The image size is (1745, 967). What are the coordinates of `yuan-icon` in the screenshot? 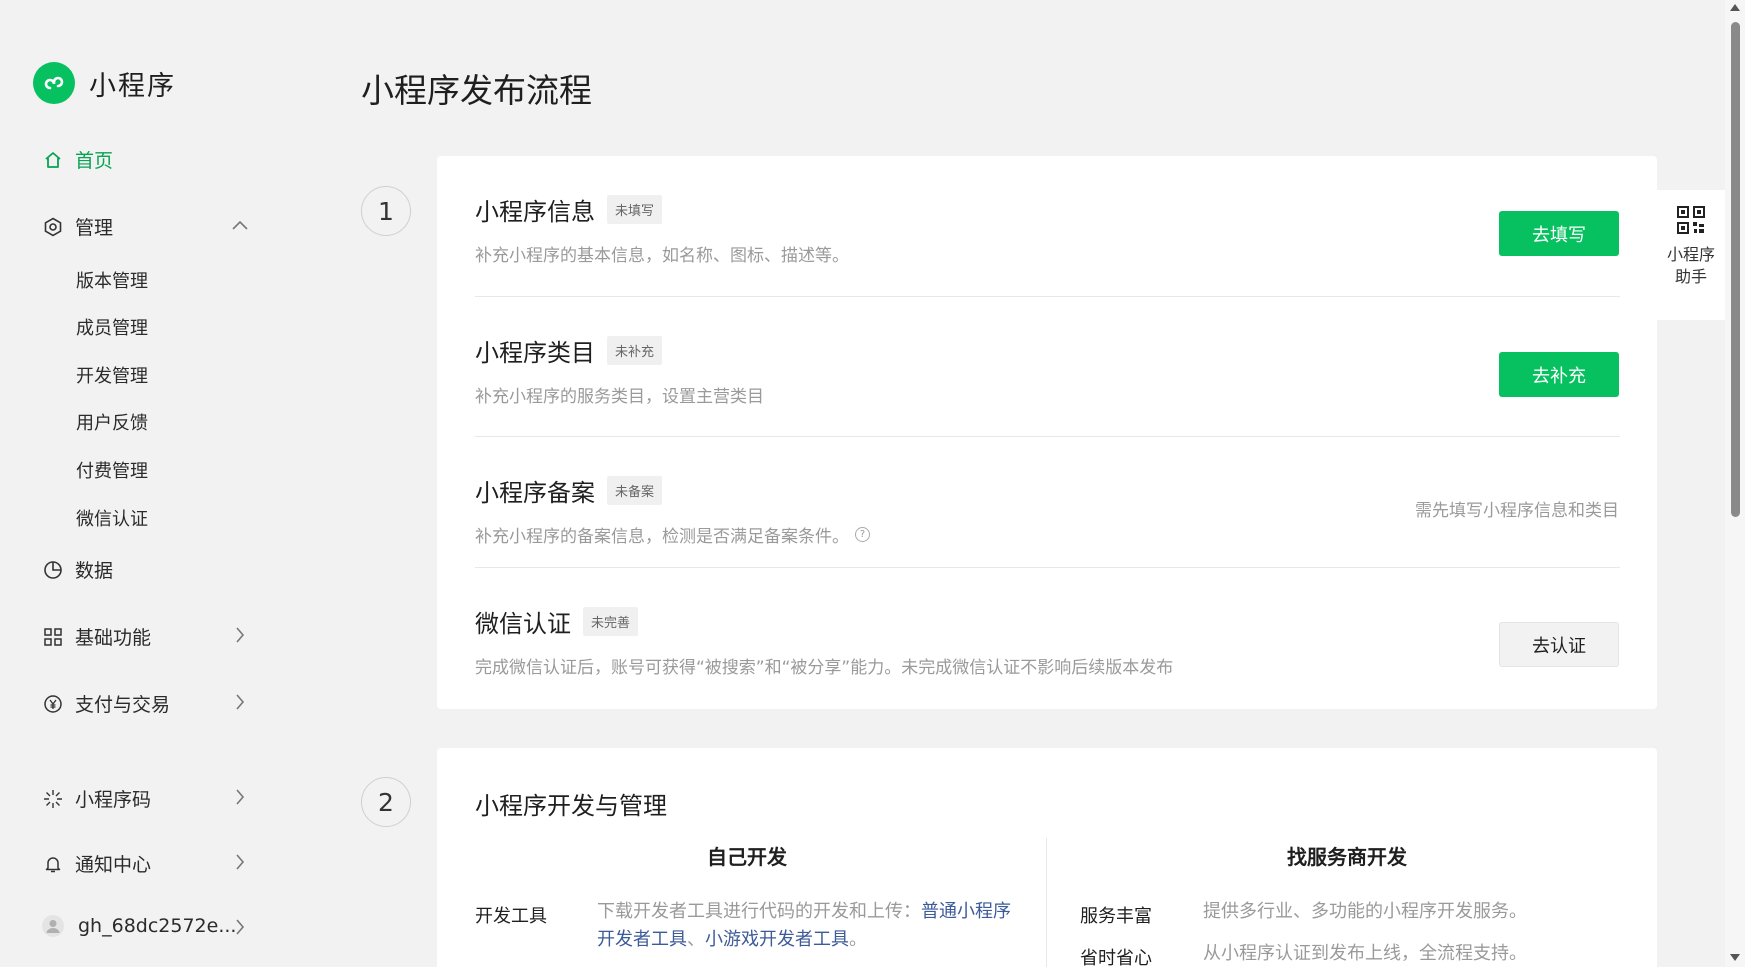 It's located at (53, 704).